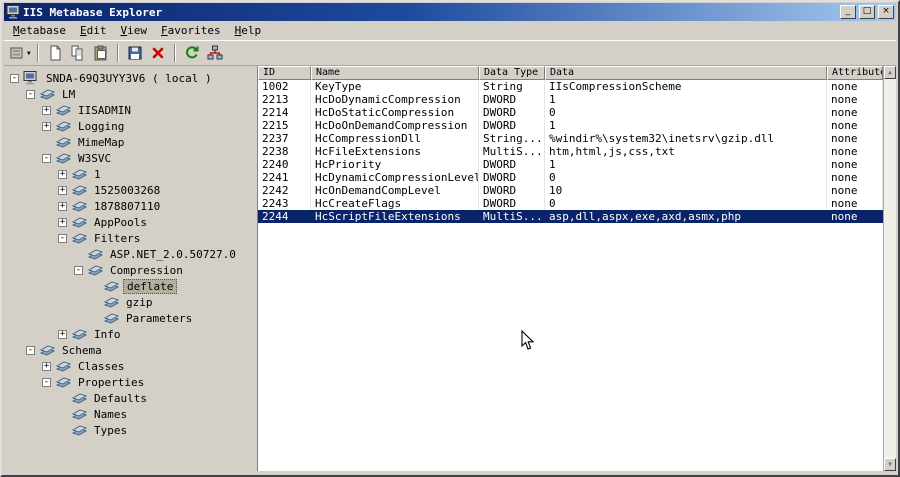  What do you see at coordinates (132, 350) in the screenshot?
I see `tree-item-schema: - Schema` at bounding box center [132, 350].